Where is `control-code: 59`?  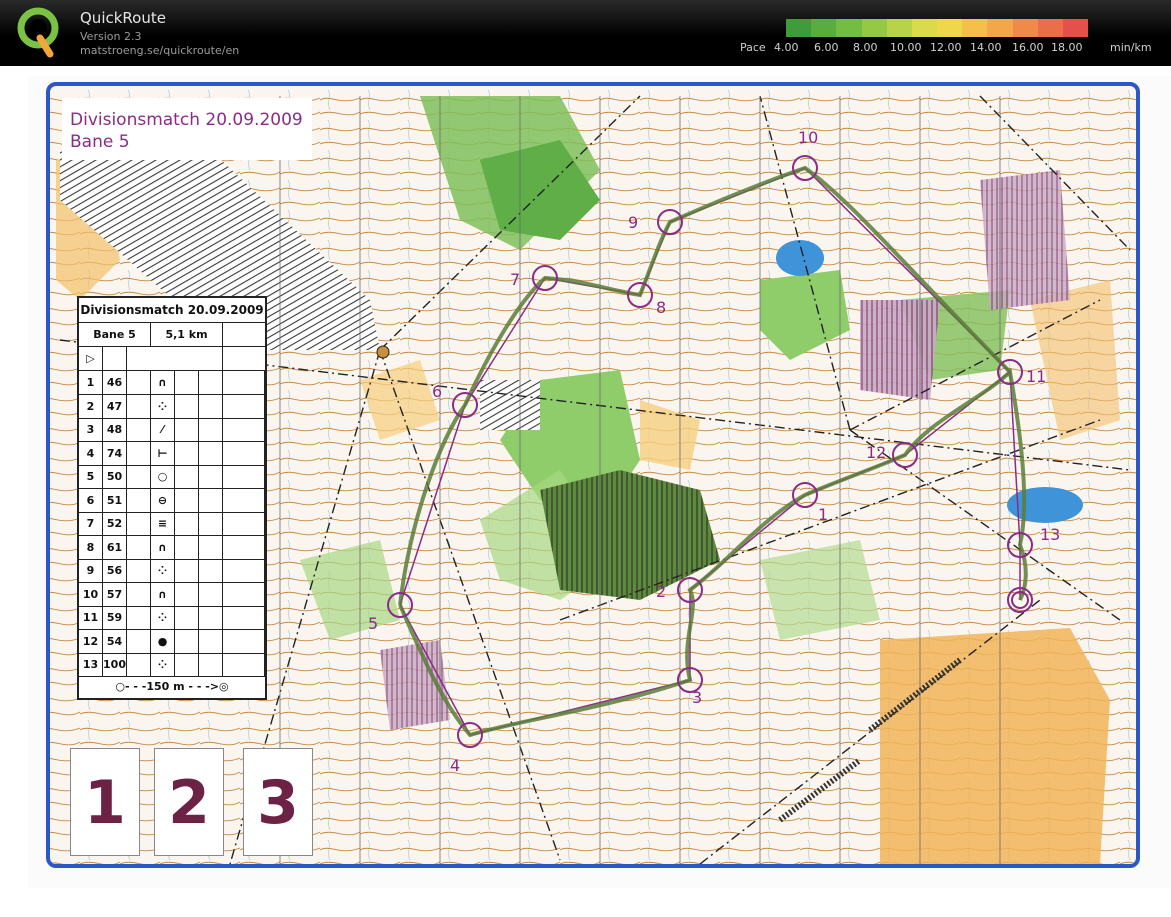 control-code: 59 is located at coordinates (115, 617).